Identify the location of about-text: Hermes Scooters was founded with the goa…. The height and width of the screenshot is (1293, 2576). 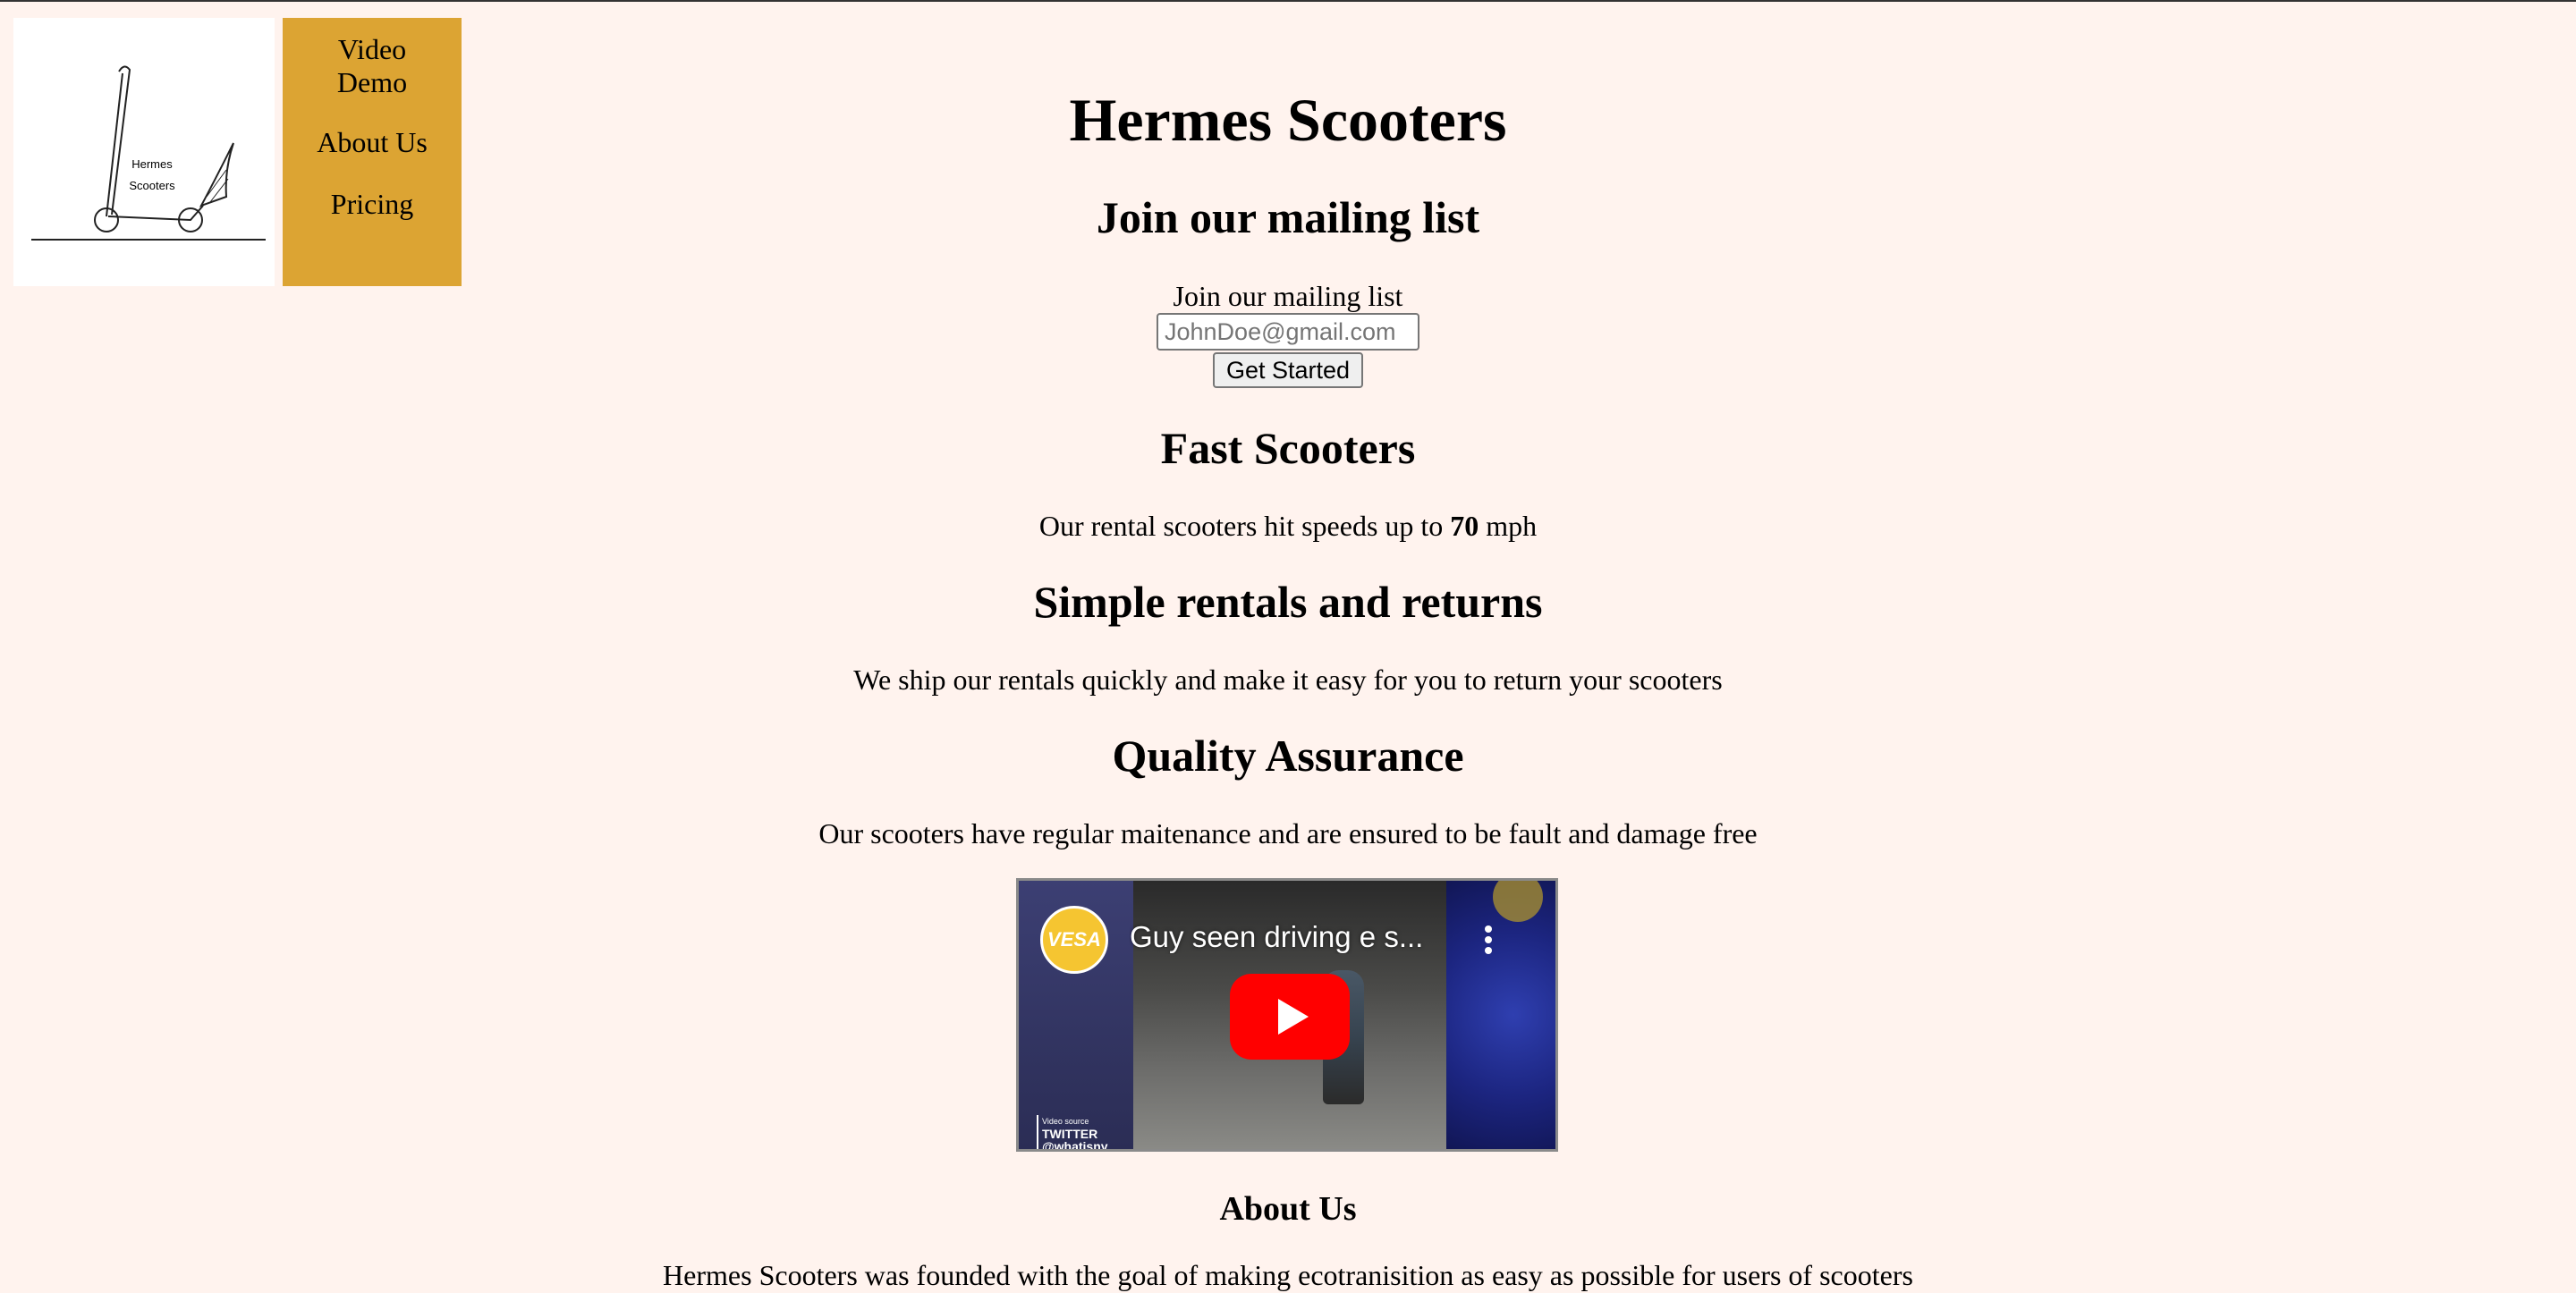
(1288, 1275).